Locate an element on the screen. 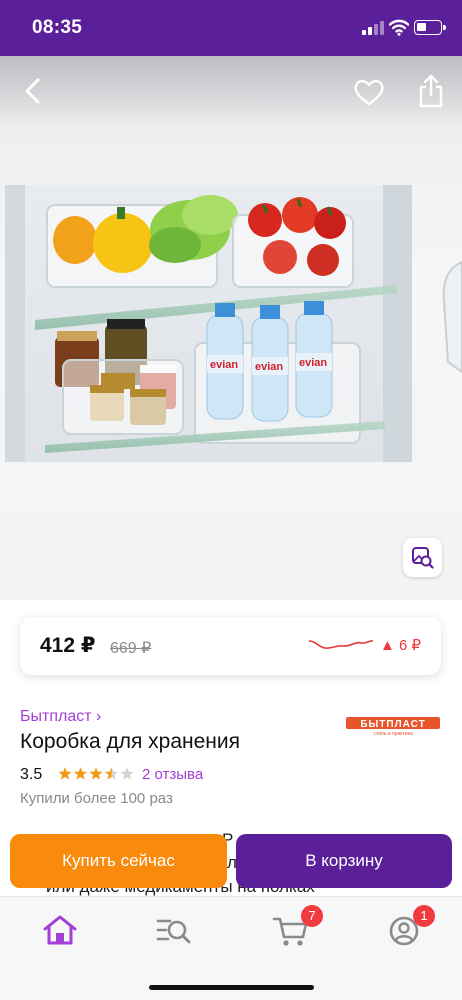 The image size is (462, 1000). brand-logo: БЫТПЛАСТ стиль и практика is located at coordinates (393, 726).